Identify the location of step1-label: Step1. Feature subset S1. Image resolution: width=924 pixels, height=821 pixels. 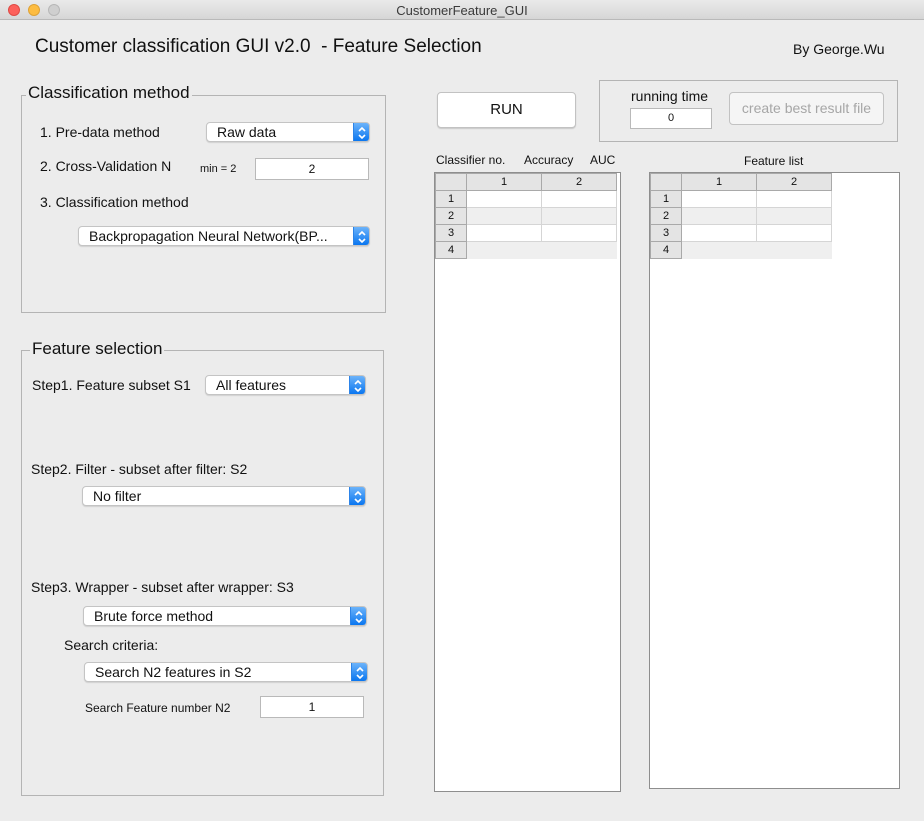
(111, 385).